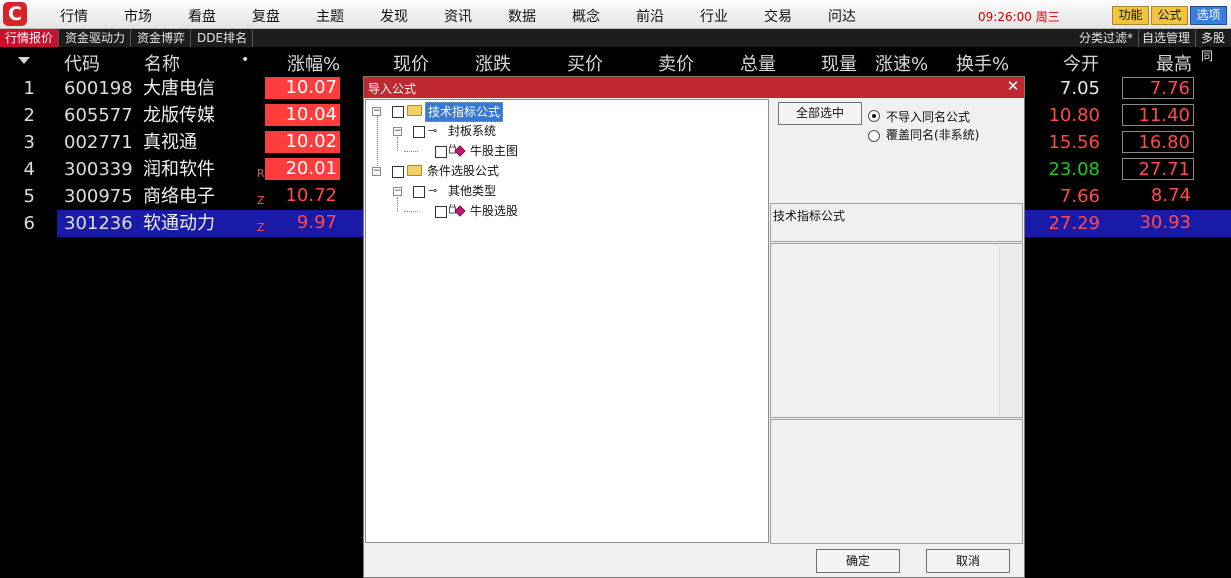 Image resolution: width=1231 pixels, height=578 pixels. I want to click on high-price-cell: 27.71, so click(1158, 169).